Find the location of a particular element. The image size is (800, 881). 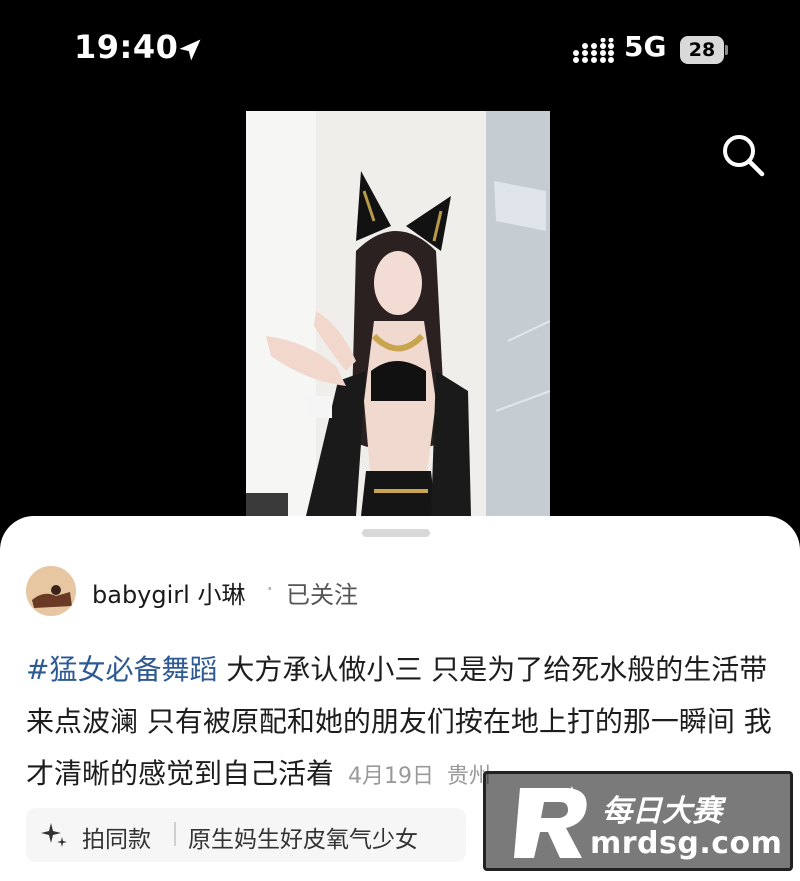

author-row: babygirl 小琳 · 已关注 is located at coordinates (406, 591).